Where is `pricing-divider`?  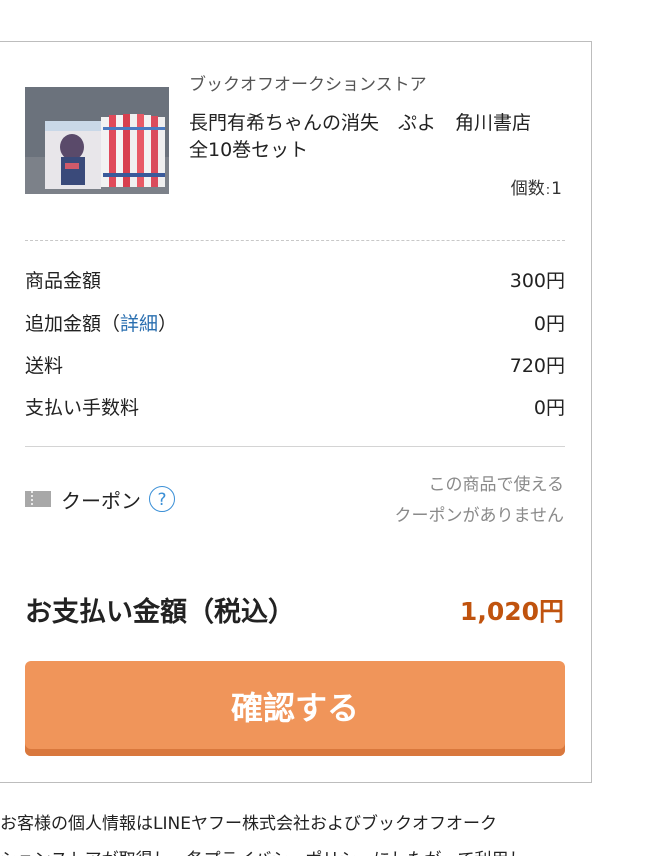 pricing-divider is located at coordinates (295, 446).